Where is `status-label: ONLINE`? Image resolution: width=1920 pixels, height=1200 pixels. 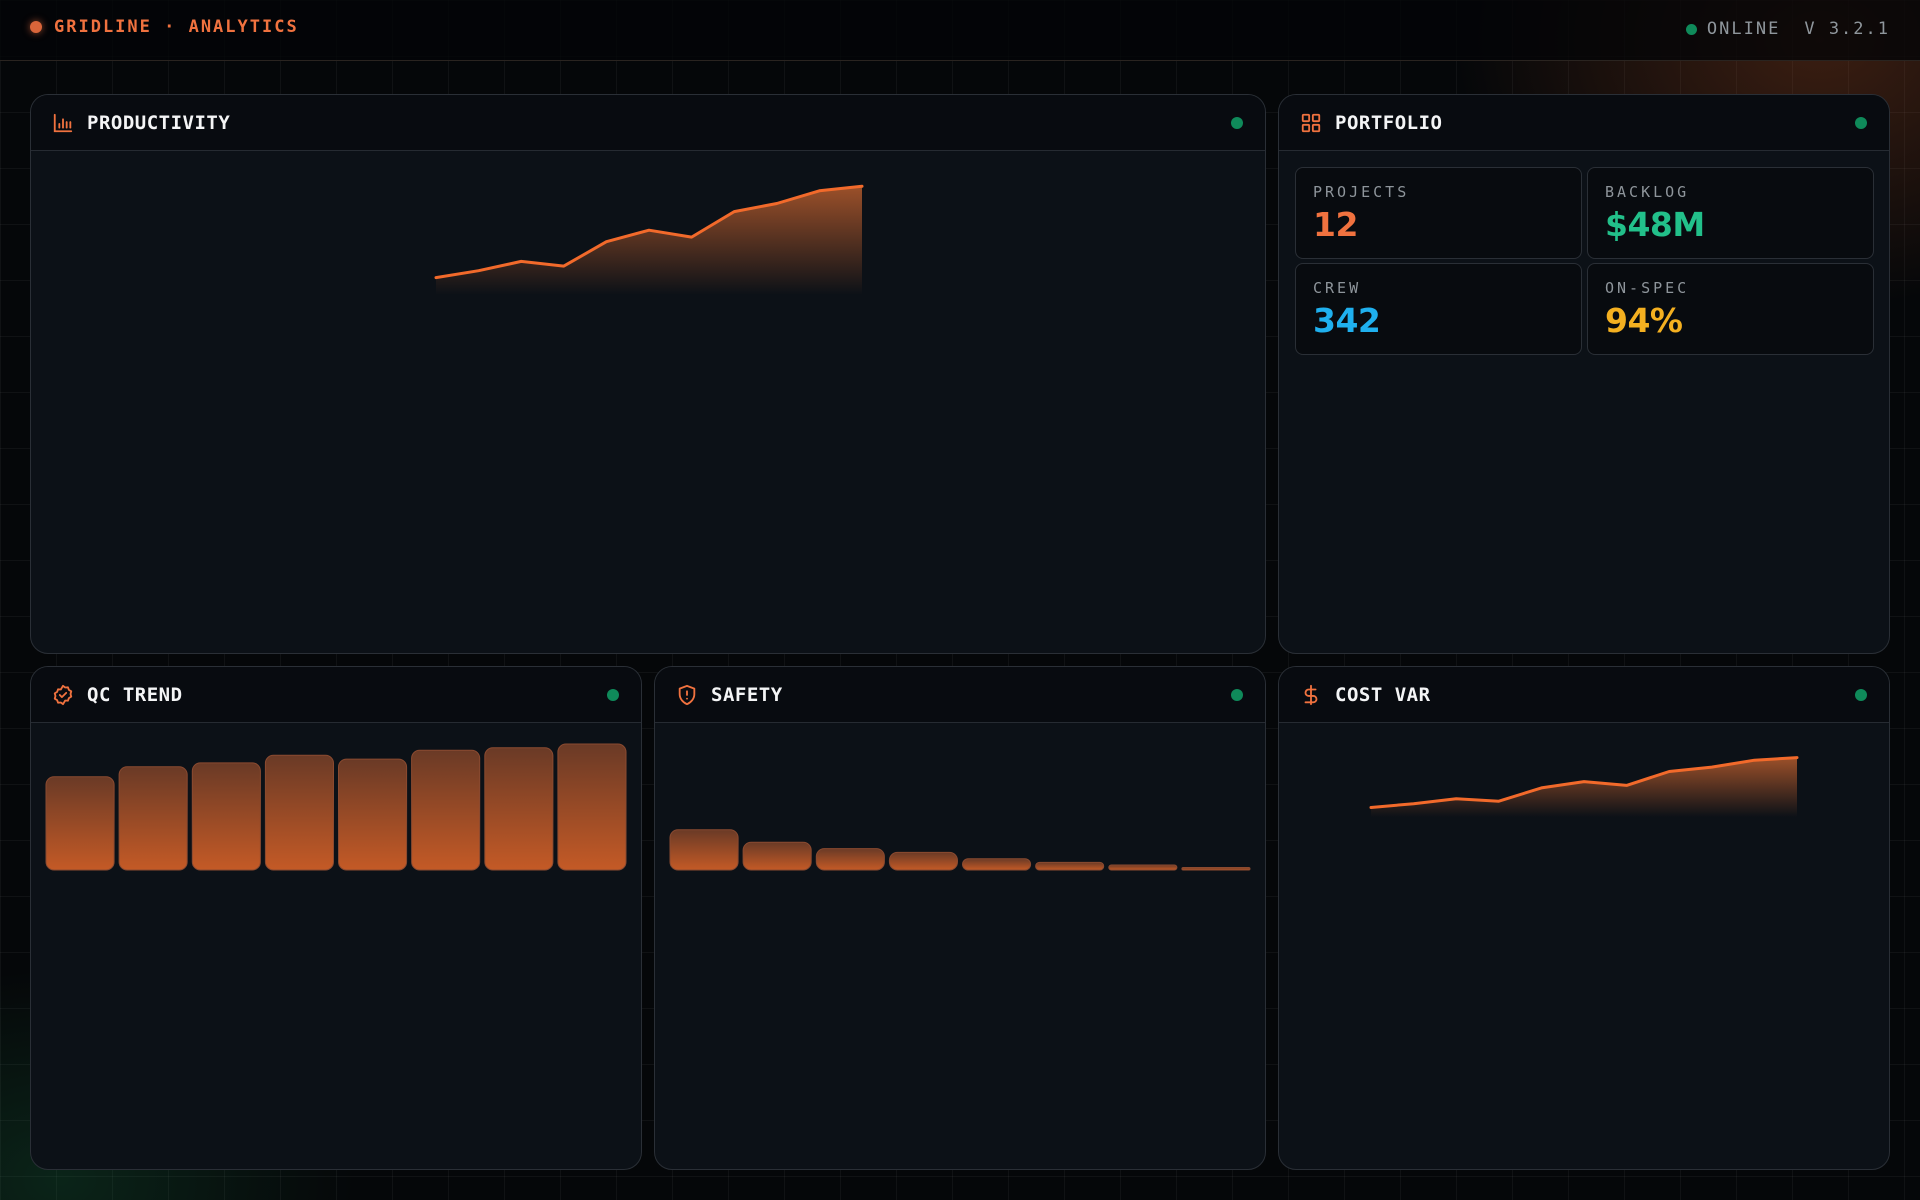 status-label: ONLINE is located at coordinates (1743, 29).